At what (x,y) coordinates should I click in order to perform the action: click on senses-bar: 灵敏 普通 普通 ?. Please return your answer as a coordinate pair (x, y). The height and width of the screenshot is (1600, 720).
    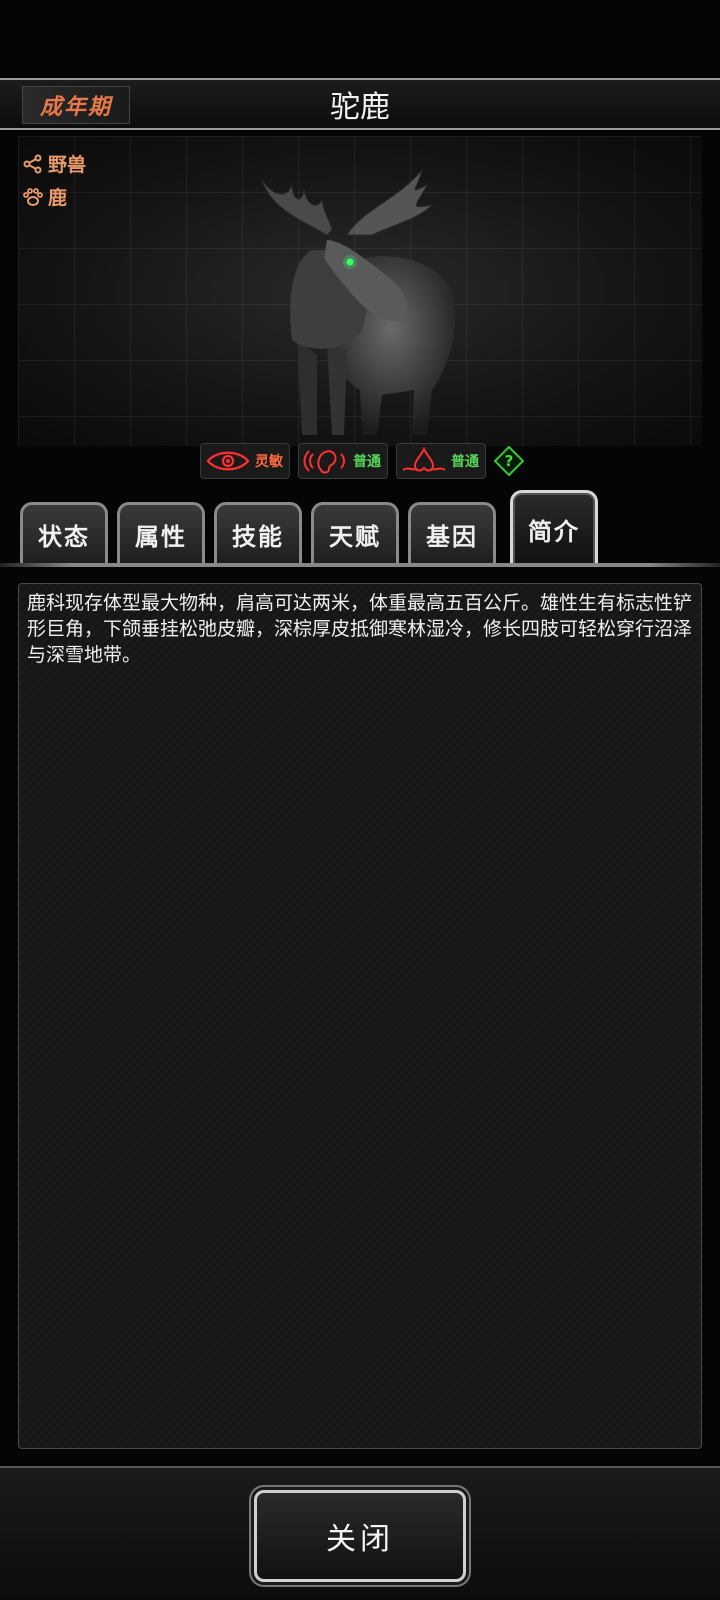
    Looking at the image, I should click on (362, 461).